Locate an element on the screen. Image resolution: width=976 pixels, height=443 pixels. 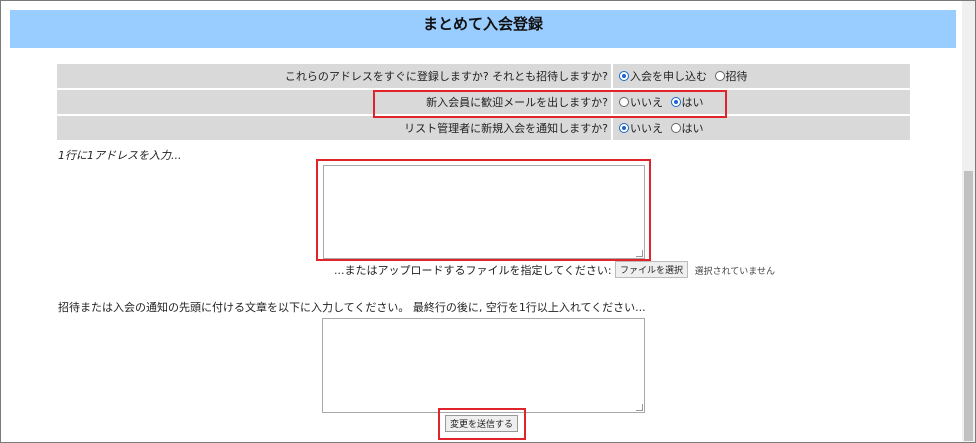
option-row-notify-admin: リスト管理者に新規入会を通知しますか? いいえ はい is located at coordinates (483, 128).